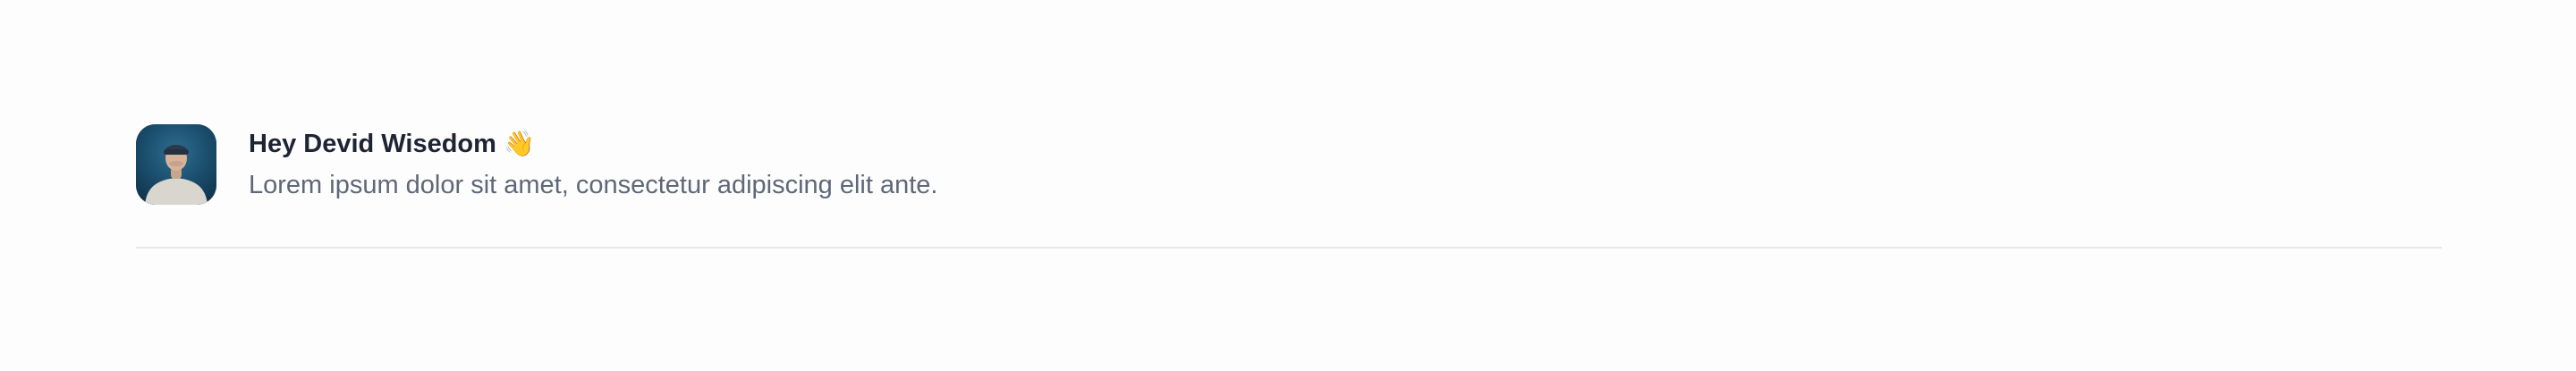 This screenshot has width=2576, height=371. What do you see at coordinates (593, 144) in the screenshot?
I see `greeting-heading: Hey Devid Wisedom 👋` at bounding box center [593, 144].